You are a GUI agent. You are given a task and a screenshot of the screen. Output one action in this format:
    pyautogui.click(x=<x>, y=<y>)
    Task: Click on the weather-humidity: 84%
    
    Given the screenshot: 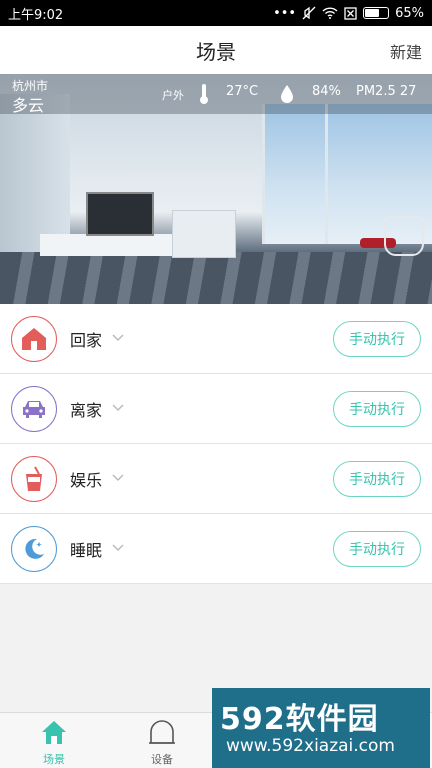 What is the action you would take?
    pyautogui.click(x=326, y=91)
    